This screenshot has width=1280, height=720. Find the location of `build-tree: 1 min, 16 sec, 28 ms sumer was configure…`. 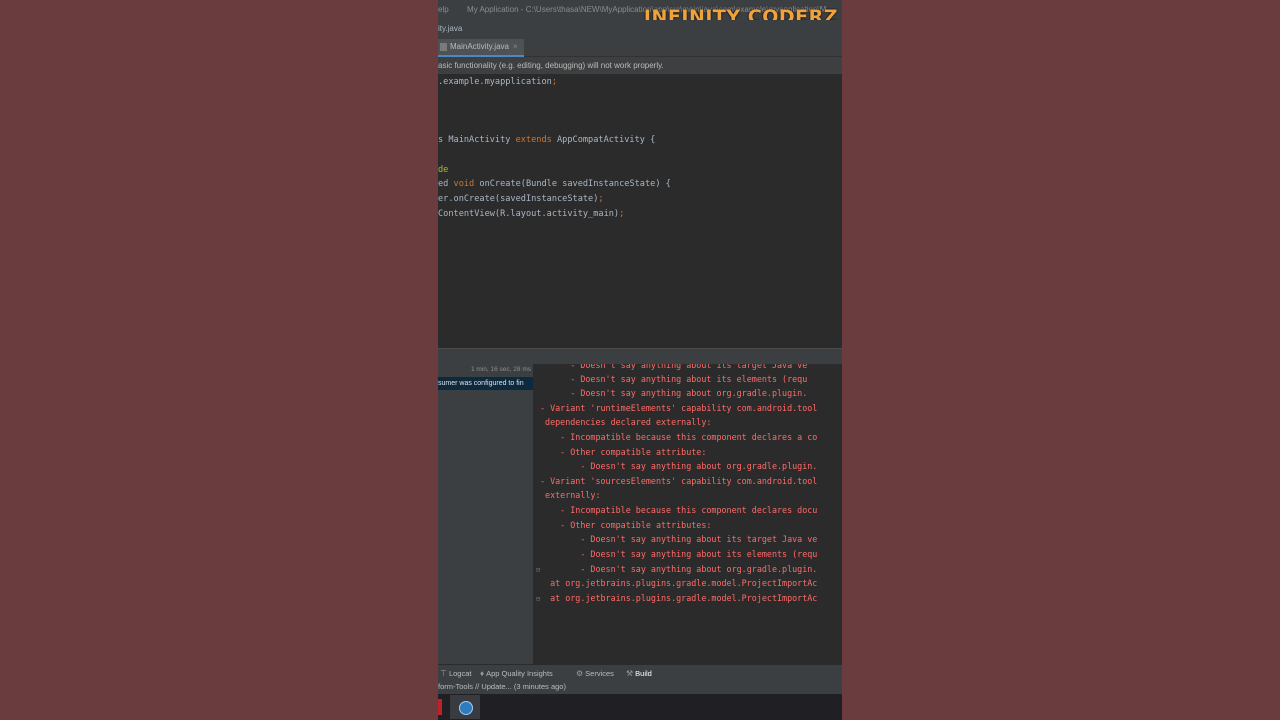

build-tree: 1 min, 16 sec, 28 ms sumer was configure… is located at coordinates (486, 514).